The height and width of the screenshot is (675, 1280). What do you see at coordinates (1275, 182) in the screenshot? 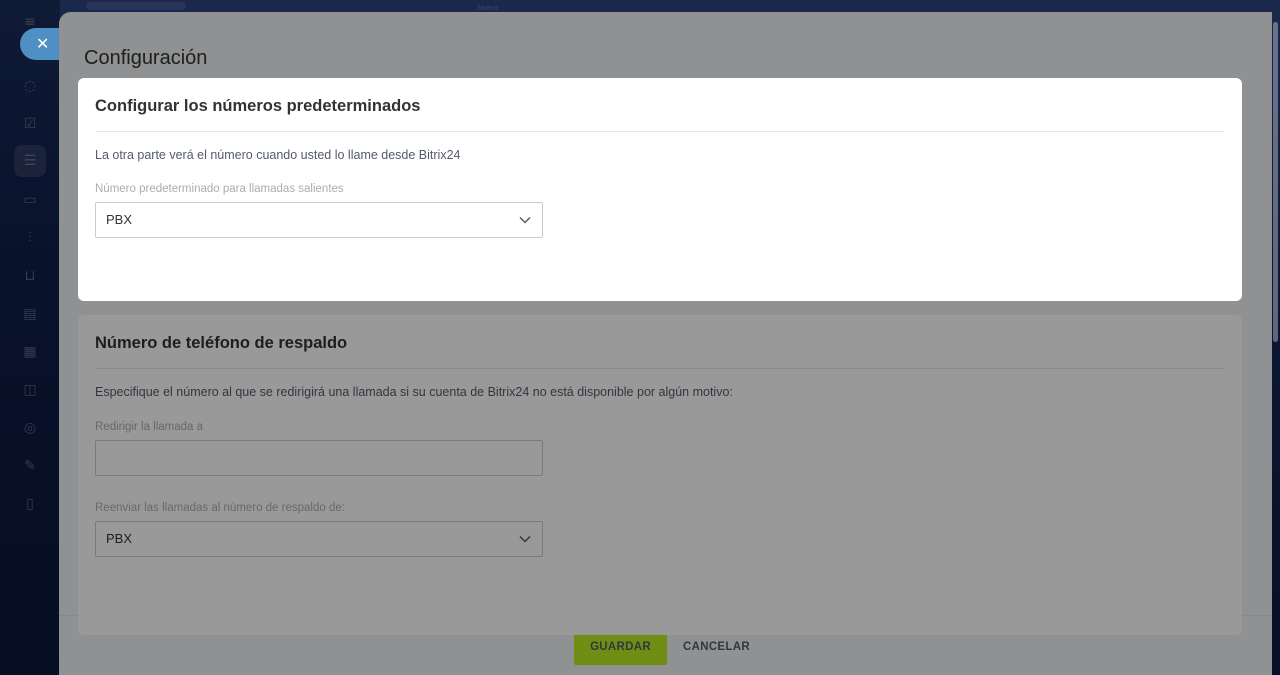
I see `scrollbar-thumb` at bounding box center [1275, 182].